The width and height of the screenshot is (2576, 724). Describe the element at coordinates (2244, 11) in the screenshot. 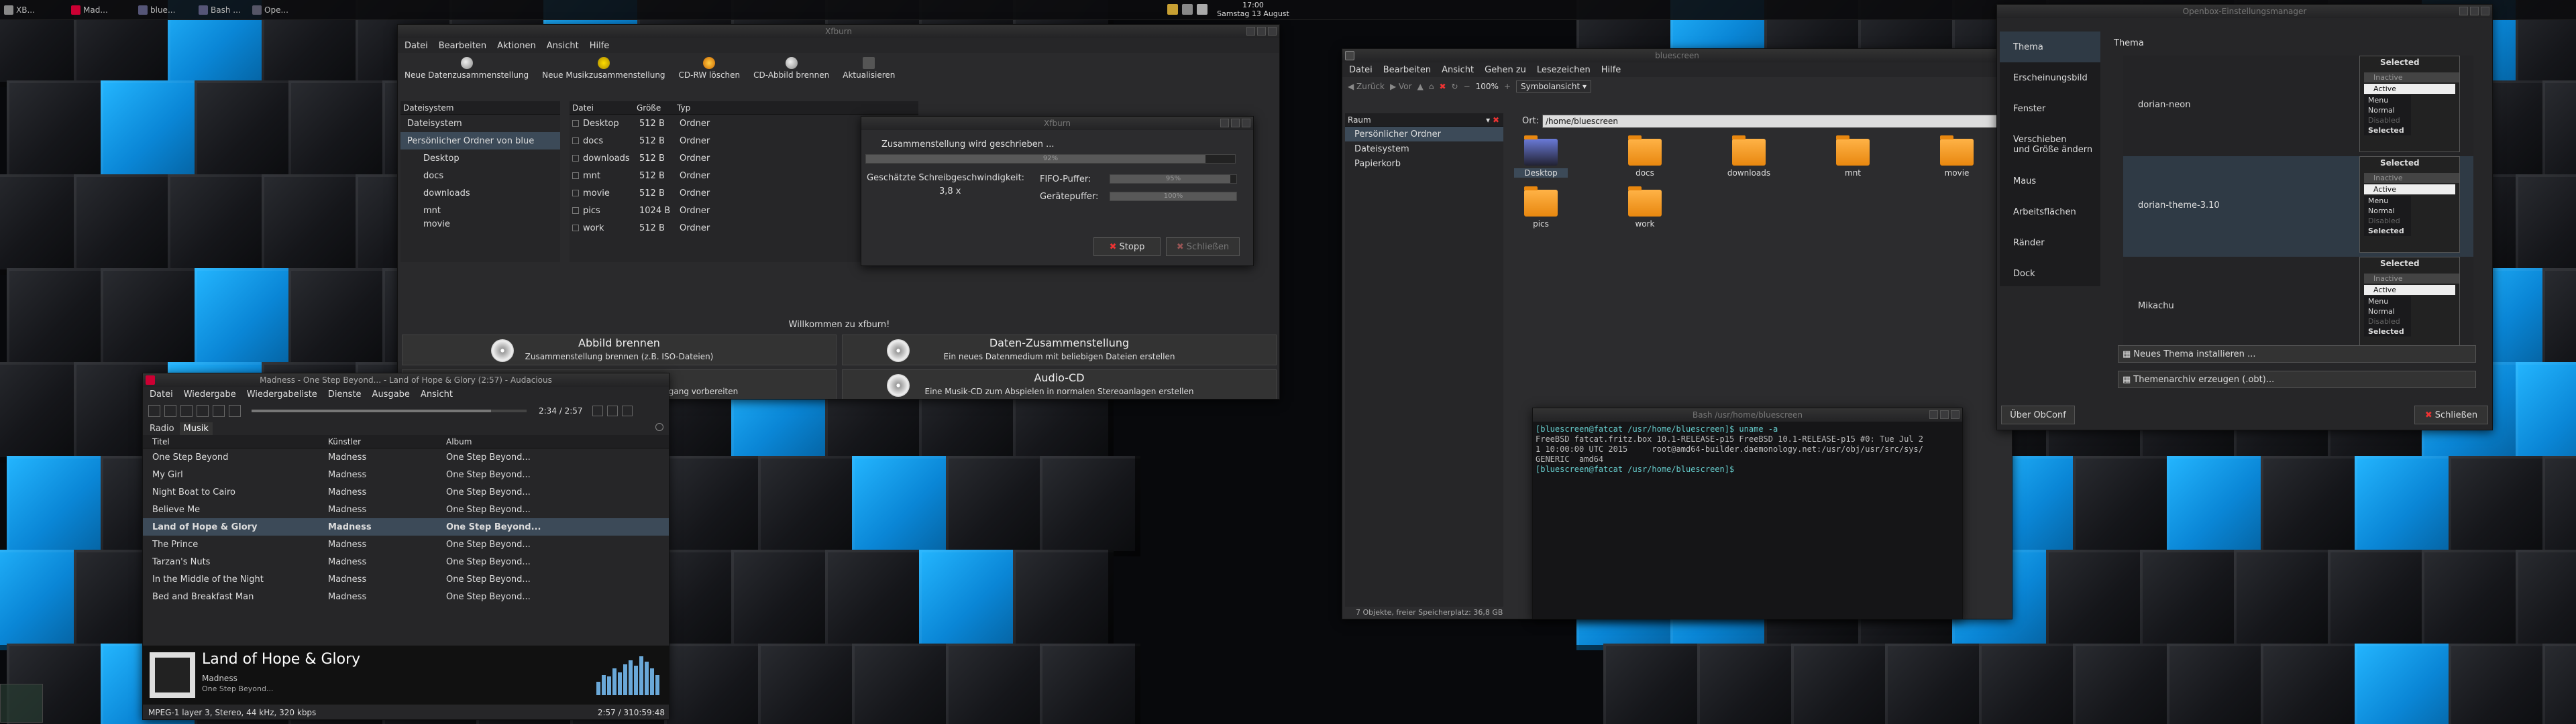

I see `obconf-titlebar: Openbox-Einstellungsmanager` at that location.